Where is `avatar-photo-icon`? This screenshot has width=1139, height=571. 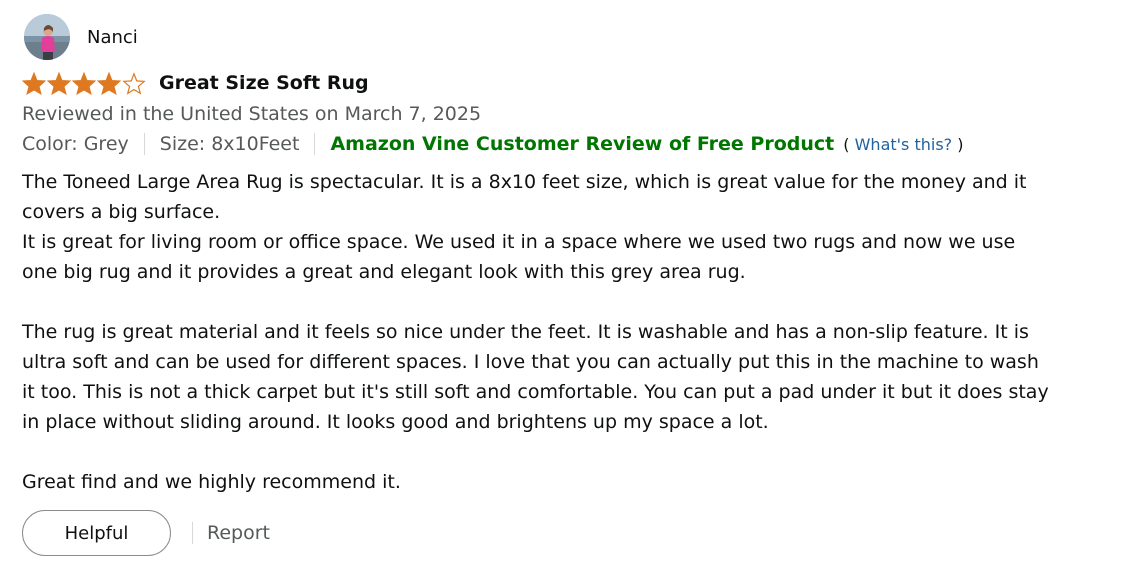 avatar-photo-icon is located at coordinates (47, 37).